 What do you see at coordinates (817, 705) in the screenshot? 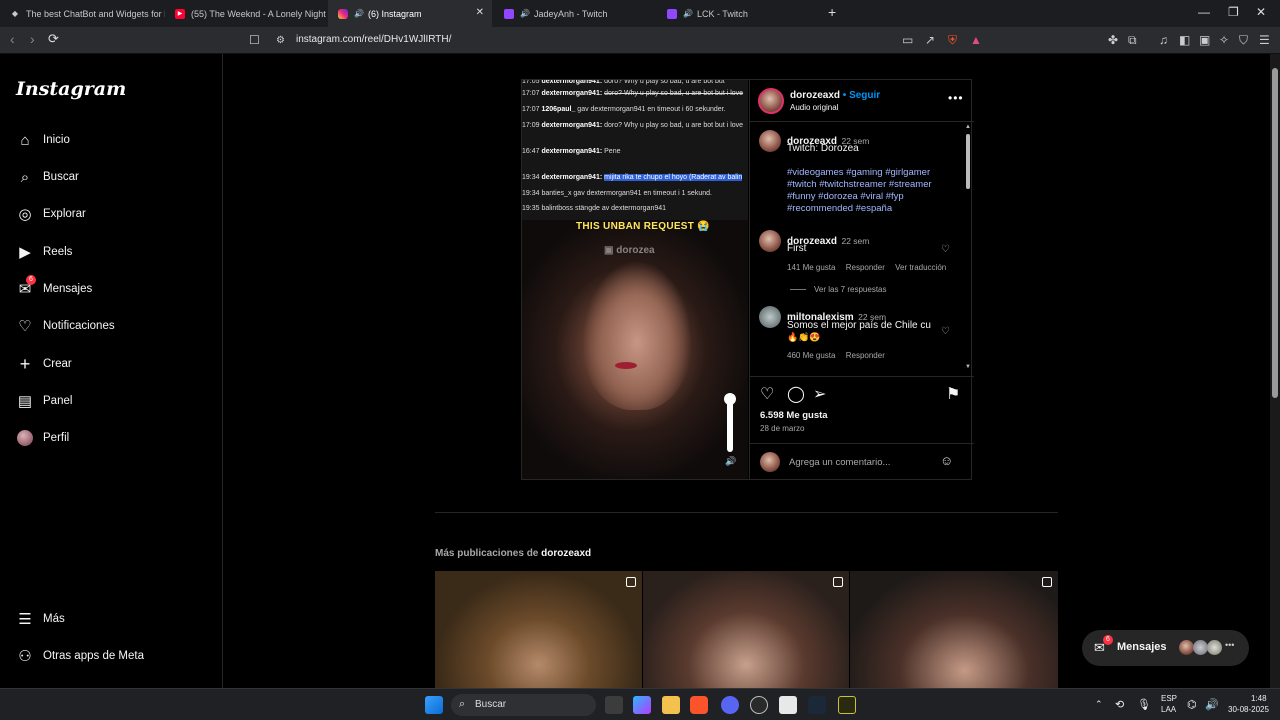
I see `steam-icon` at bounding box center [817, 705].